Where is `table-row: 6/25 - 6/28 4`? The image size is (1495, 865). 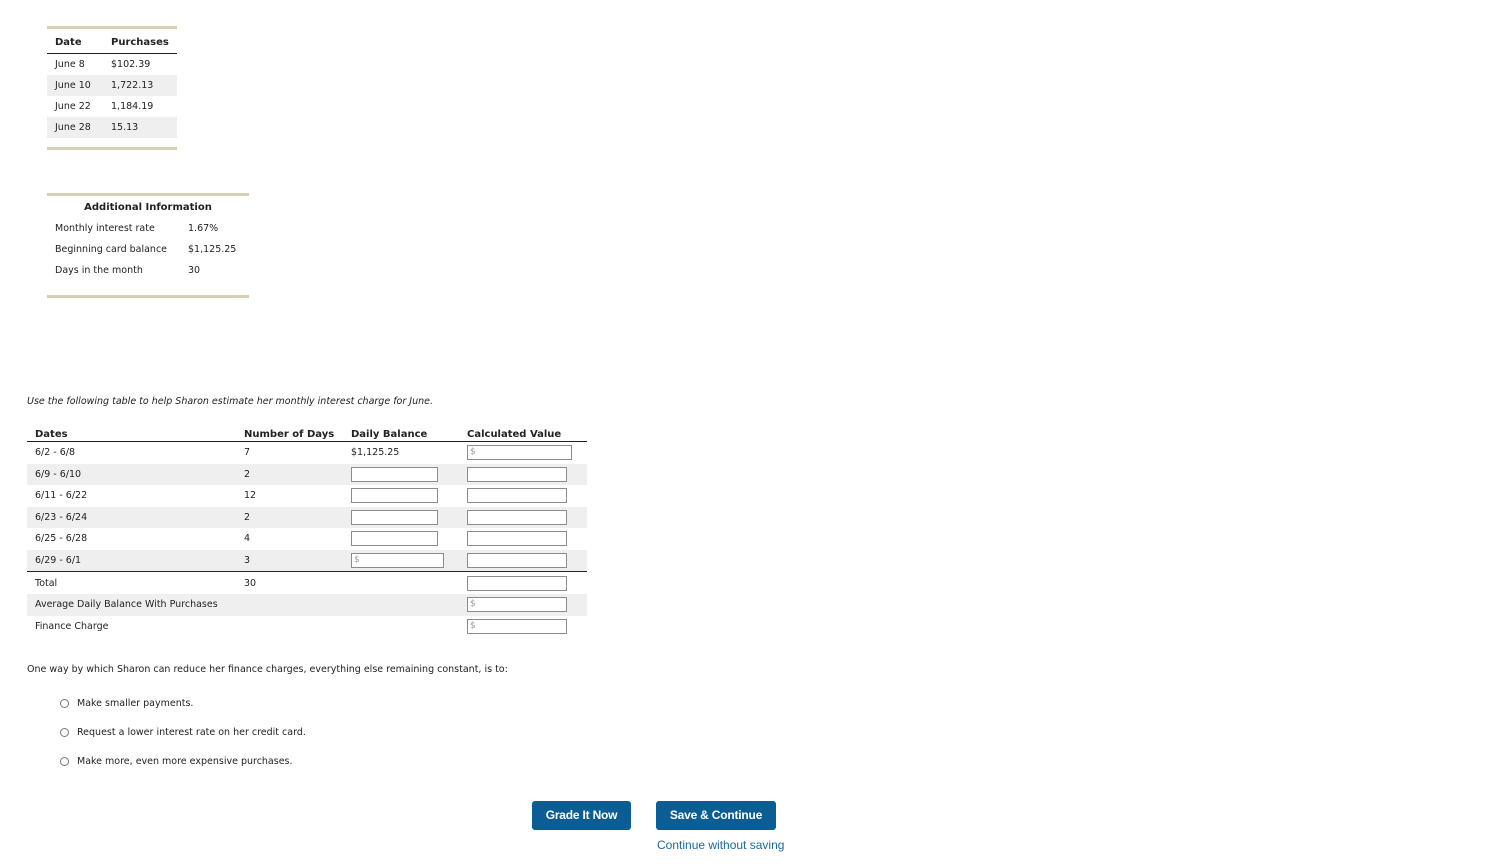
table-row: 6/25 - 6/28 4 is located at coordinates (307, 539).